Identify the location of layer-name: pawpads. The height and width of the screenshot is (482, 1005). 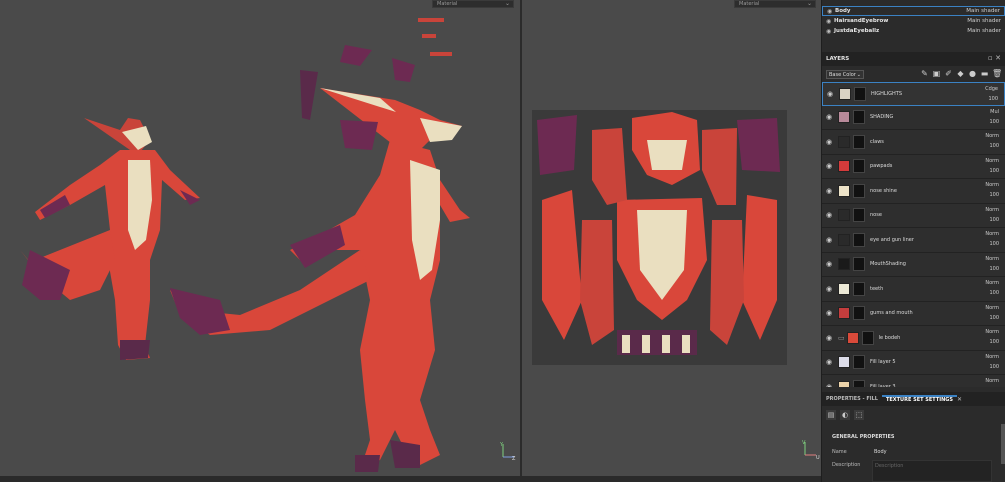
(881, 166).